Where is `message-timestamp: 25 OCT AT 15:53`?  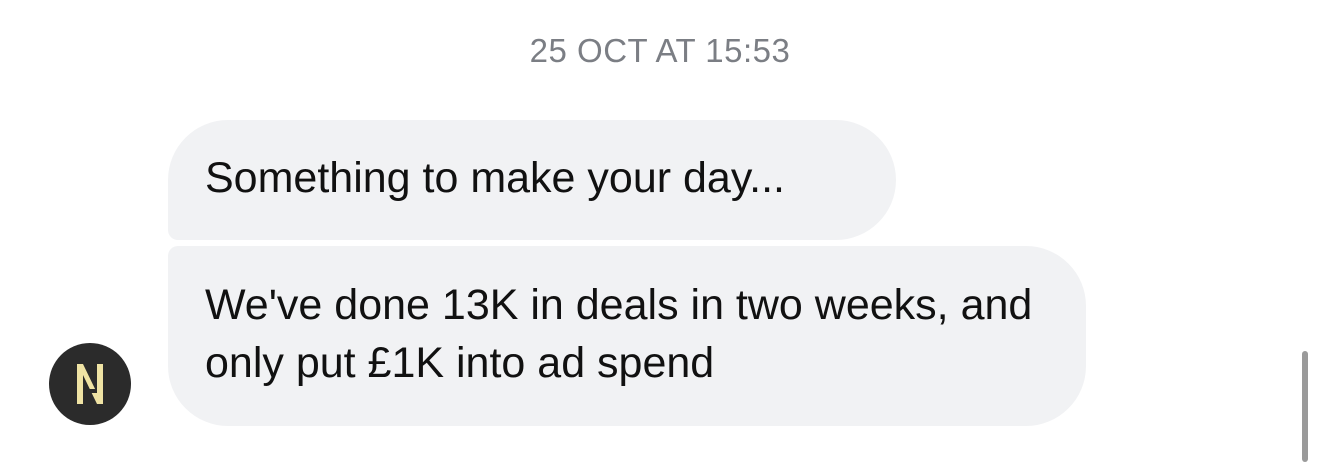 message-timestamp: 25 OCT AT 15:53 is located at coordinates (660, 50).